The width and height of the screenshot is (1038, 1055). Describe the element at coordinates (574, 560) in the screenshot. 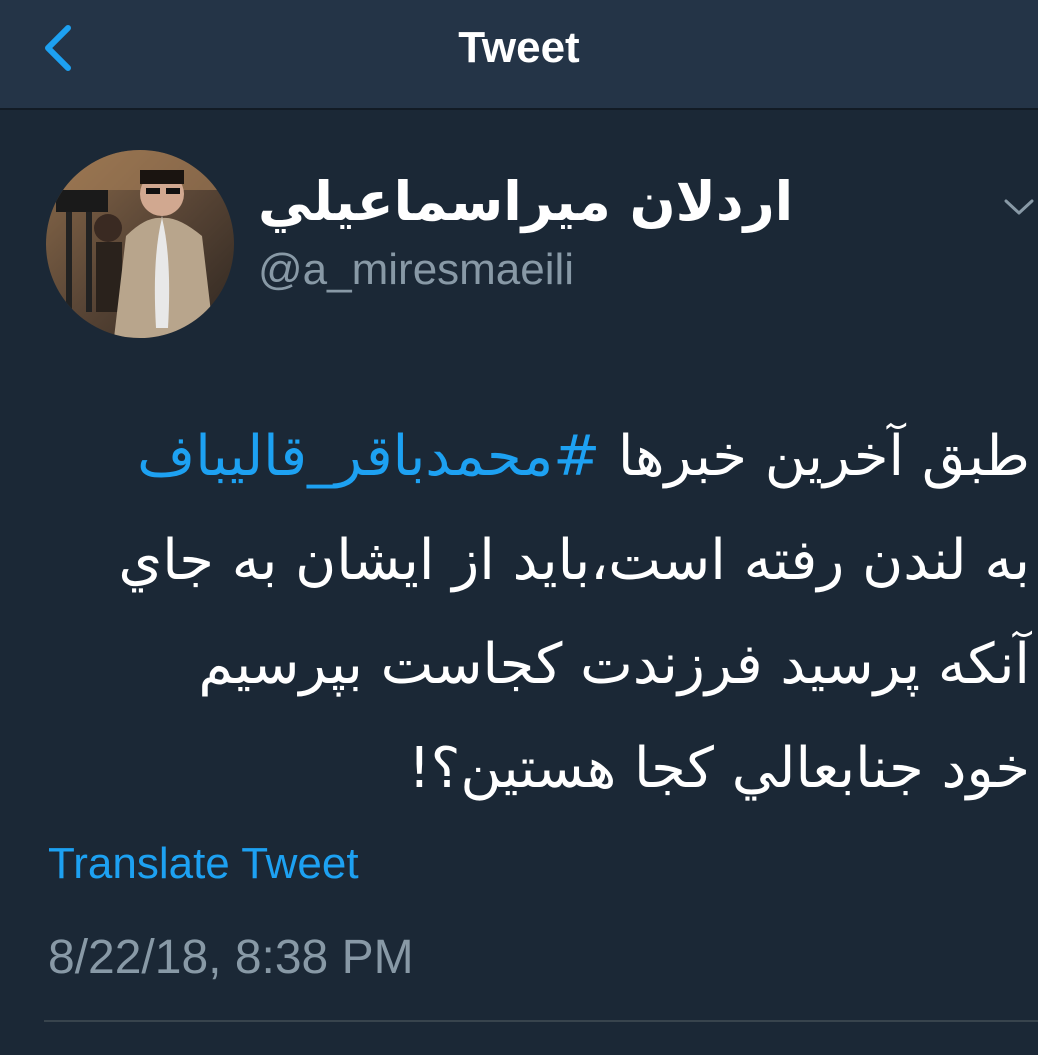

I see `tweet-text-line: به لندن رفته است،بايد از ايشان به جاي` at that location.